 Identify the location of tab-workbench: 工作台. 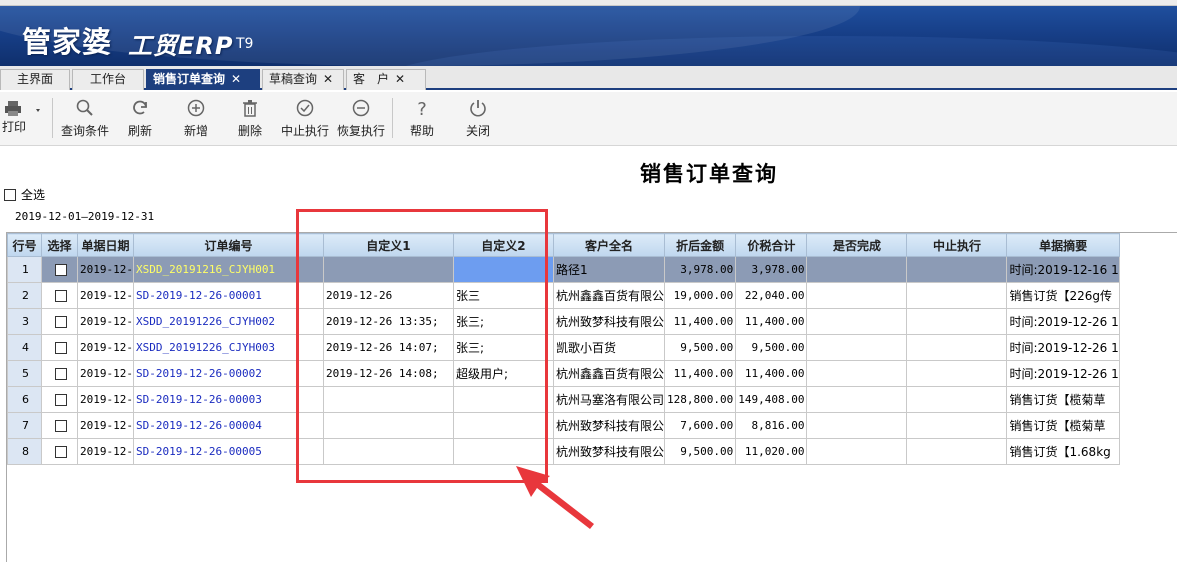
(108, 79).